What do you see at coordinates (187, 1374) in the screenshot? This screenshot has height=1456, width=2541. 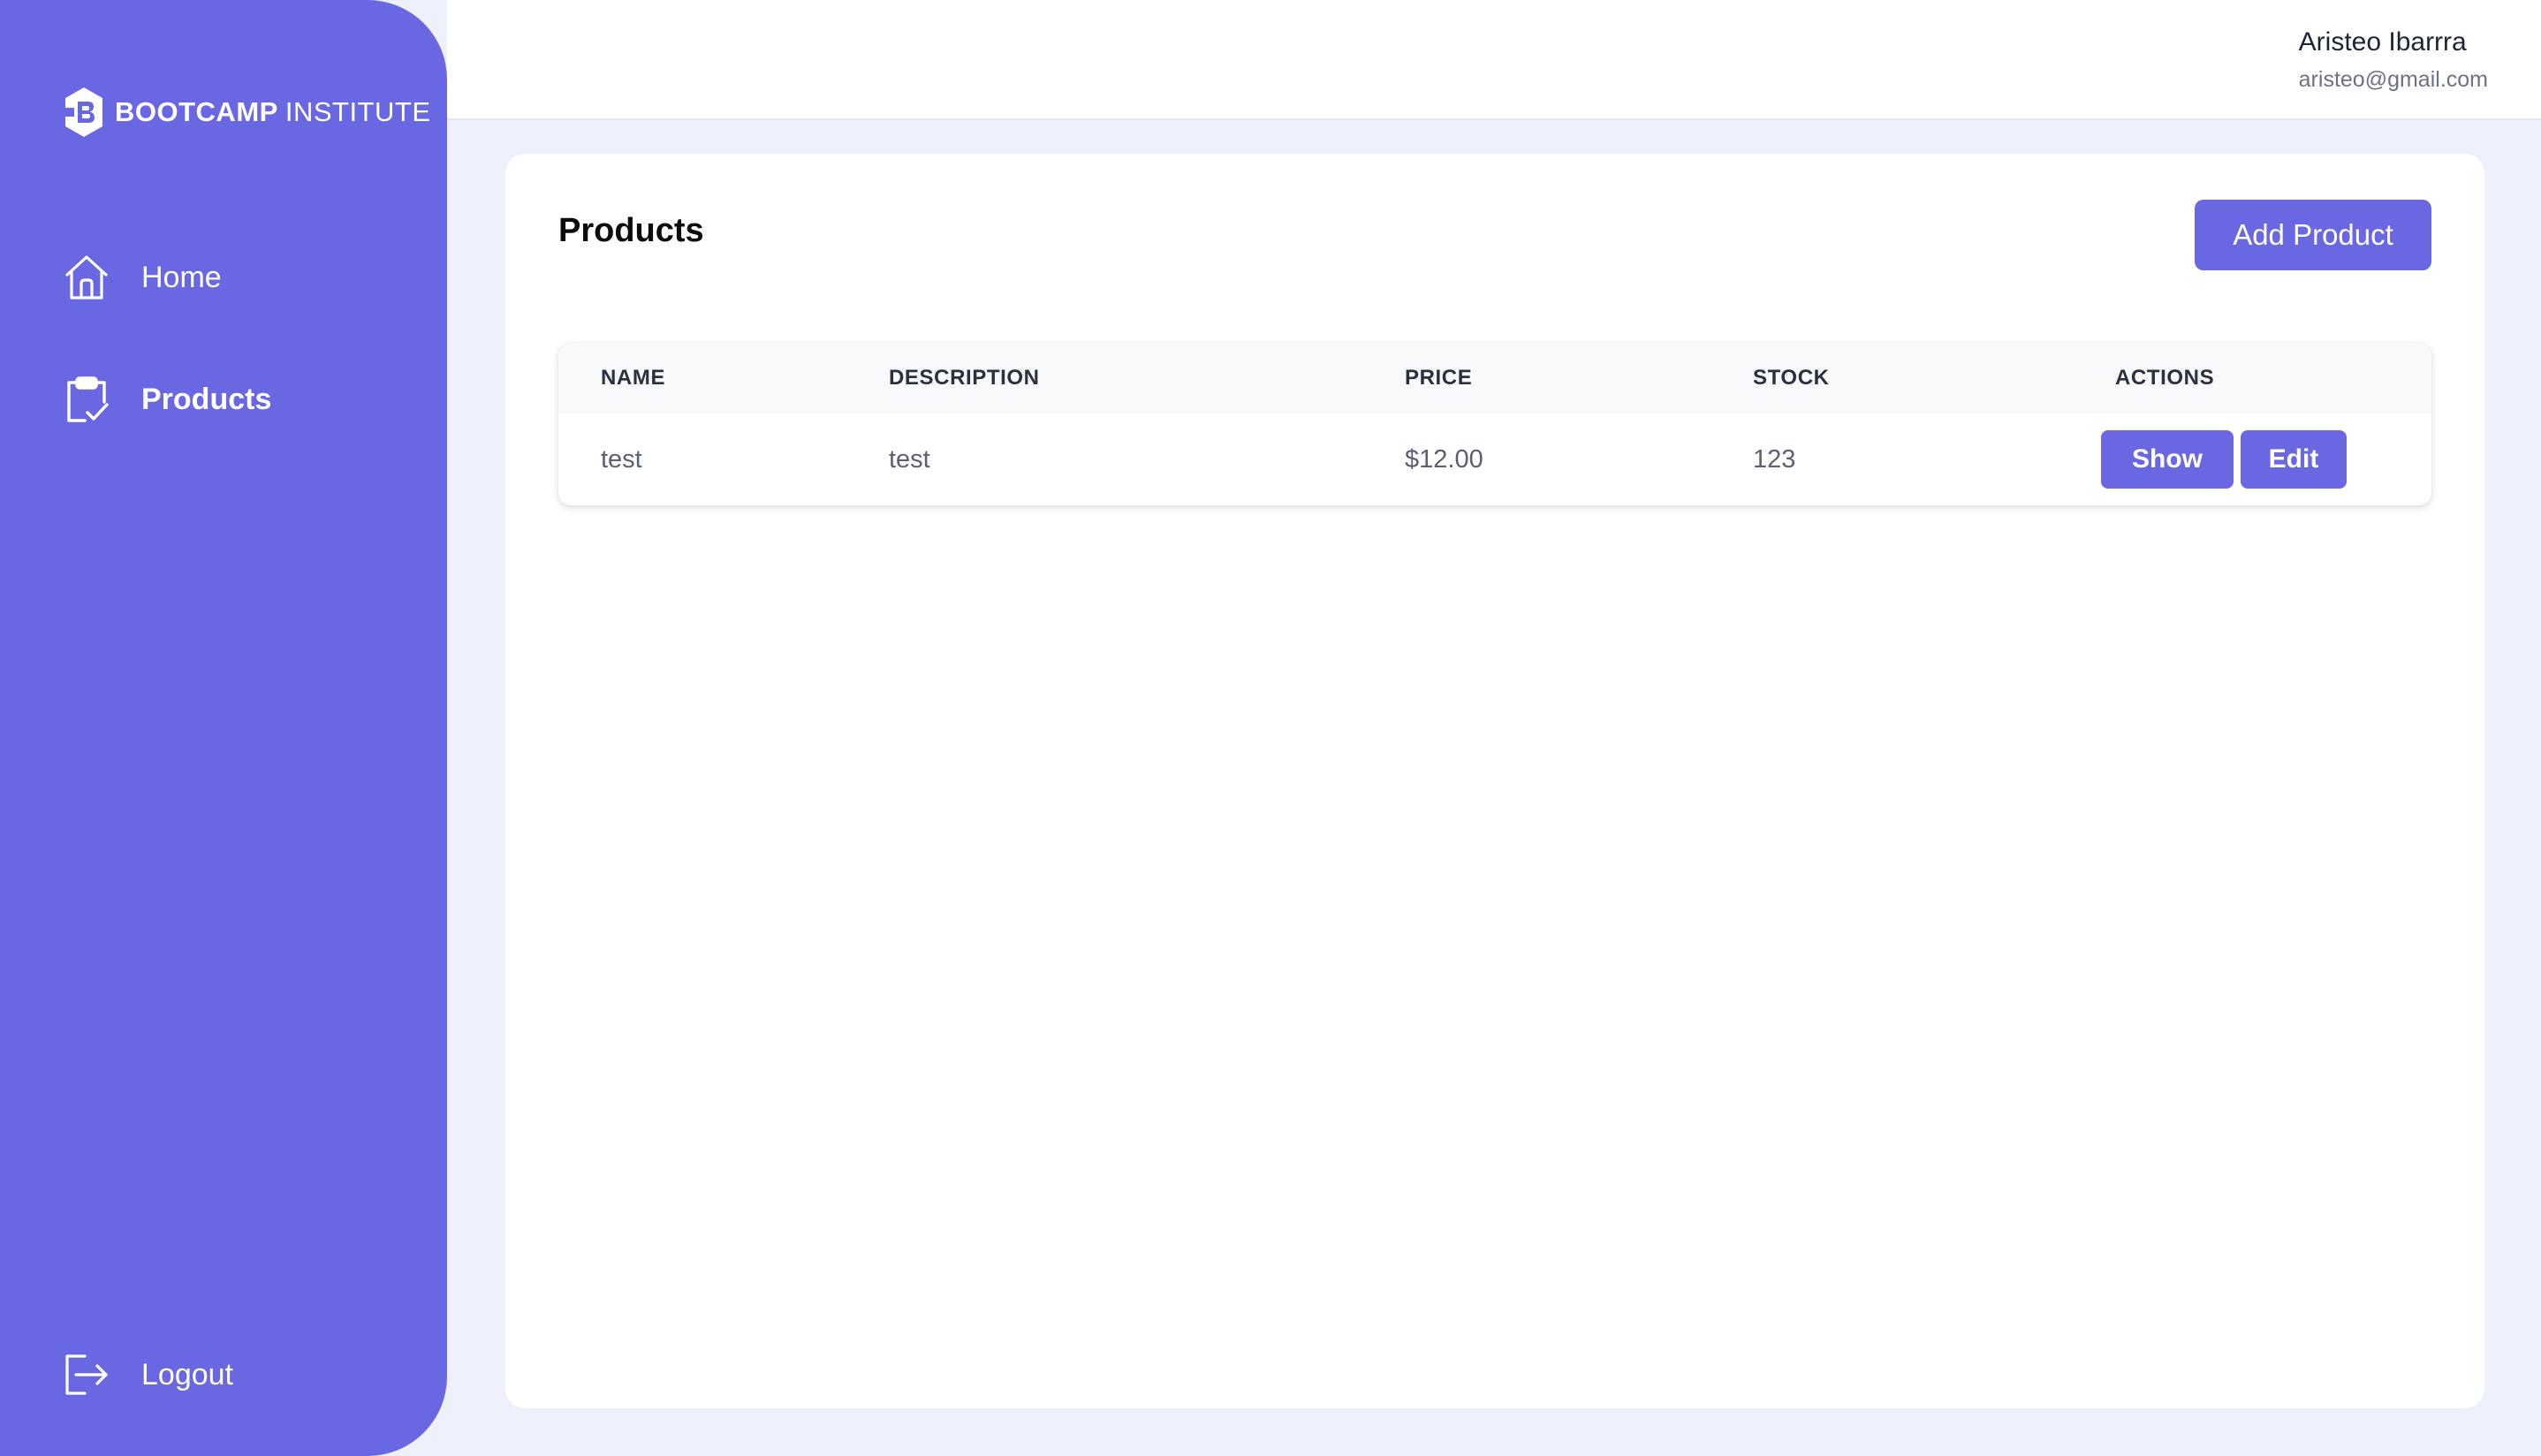 I see `logout-label: Logout` at bounding box center [187, 1374].